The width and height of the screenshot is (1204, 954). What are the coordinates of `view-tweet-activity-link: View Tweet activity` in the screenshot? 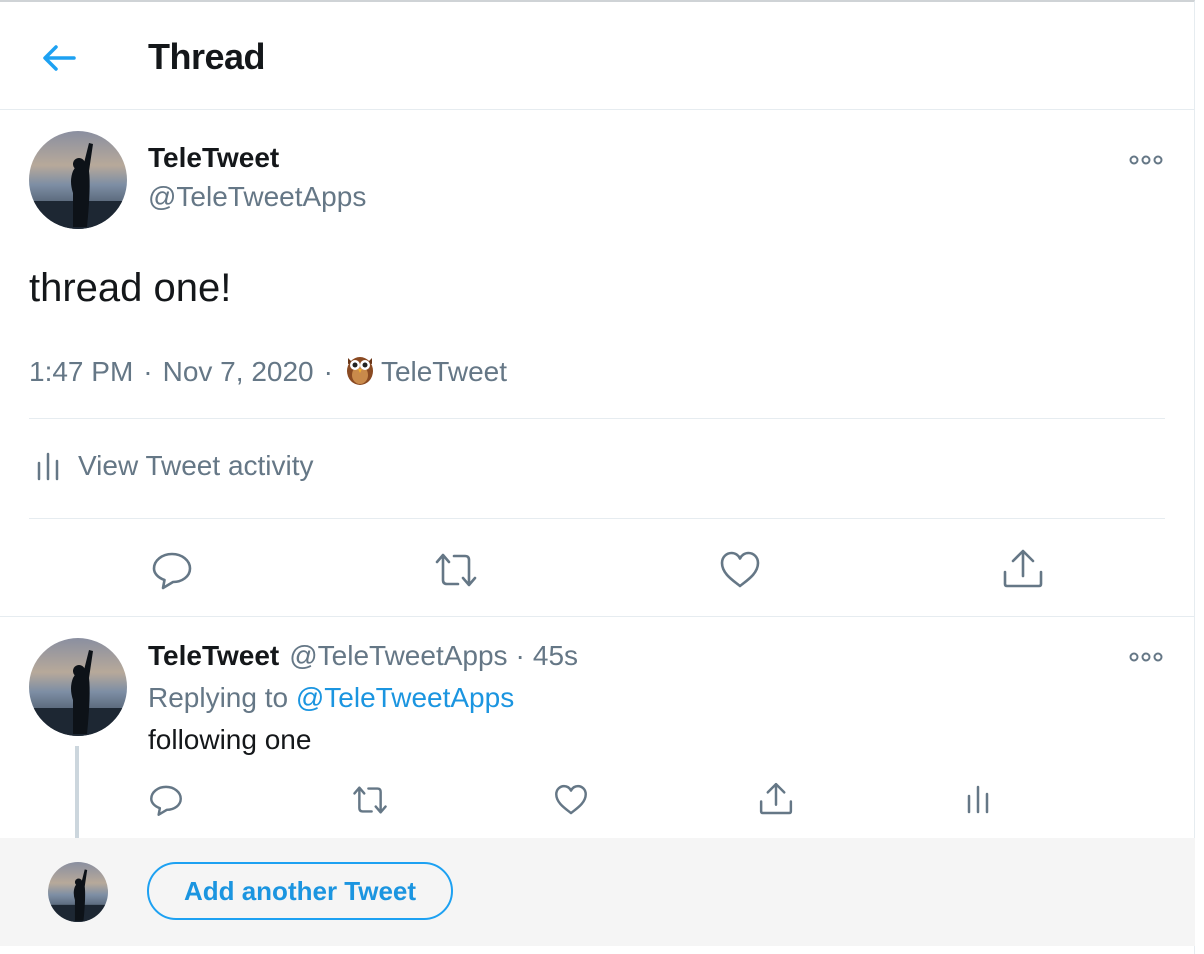 It's located at (175, 466).